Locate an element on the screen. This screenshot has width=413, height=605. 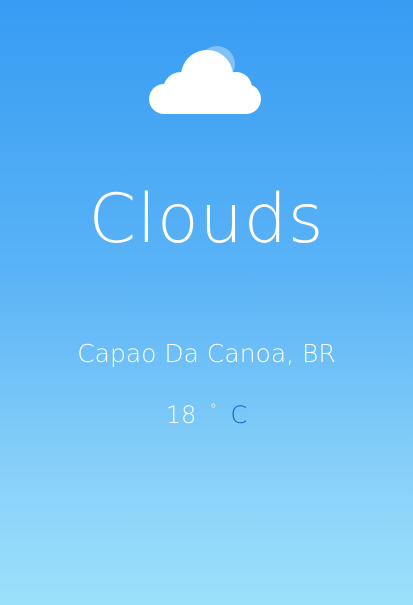
degree-symbol: ° is located at coordinates (213, 410).